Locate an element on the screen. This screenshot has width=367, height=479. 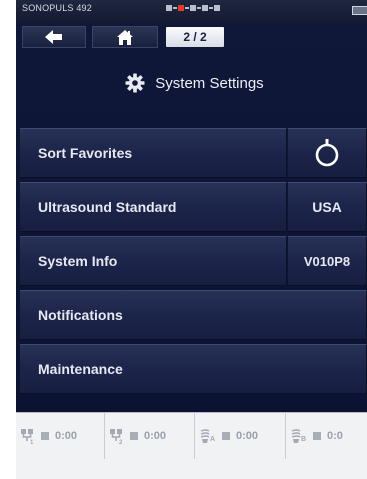
arrow-left-icon is located at coordinates (54, 37).